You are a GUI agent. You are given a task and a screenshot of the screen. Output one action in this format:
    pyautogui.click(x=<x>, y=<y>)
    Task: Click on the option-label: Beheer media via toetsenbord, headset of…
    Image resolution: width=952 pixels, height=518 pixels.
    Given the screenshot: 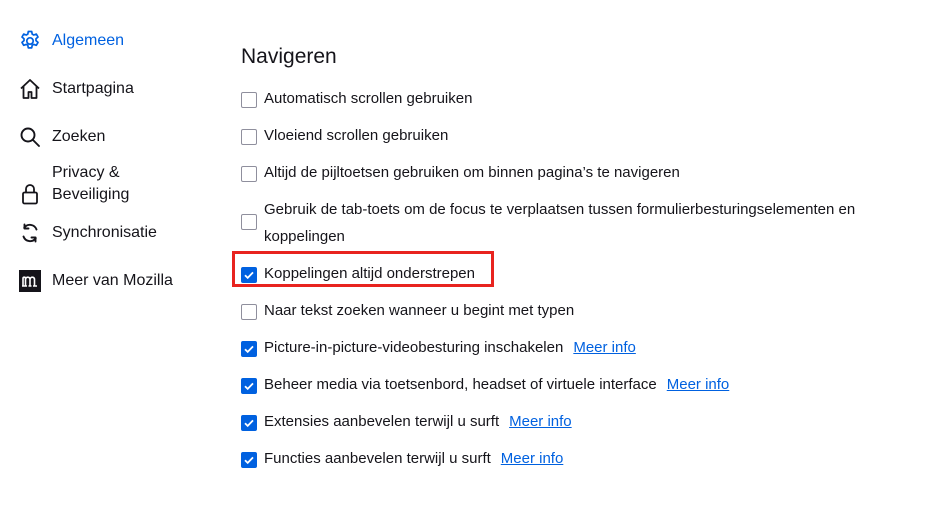 What is the action you would take?
    pyautogui.click(x=460, y=384)
    